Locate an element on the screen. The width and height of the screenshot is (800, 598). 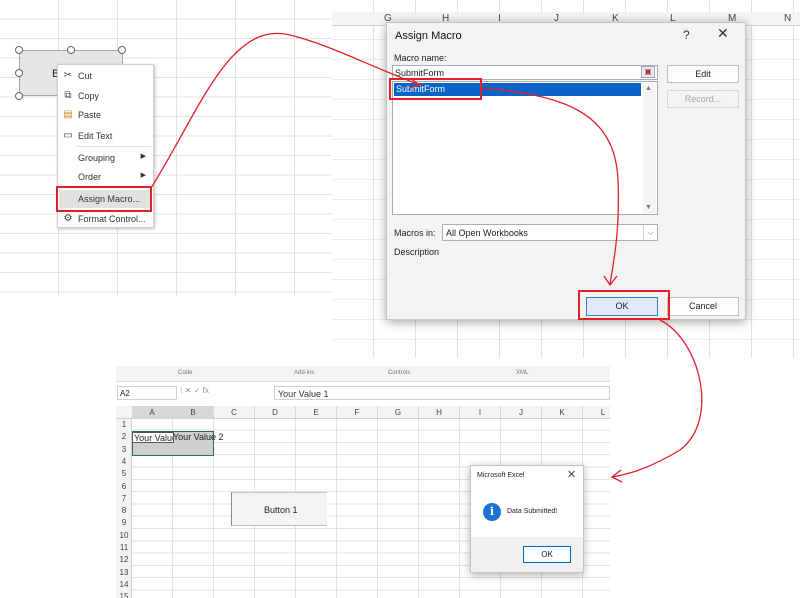
arrow-to-ok is located at coordinates (550, 186).